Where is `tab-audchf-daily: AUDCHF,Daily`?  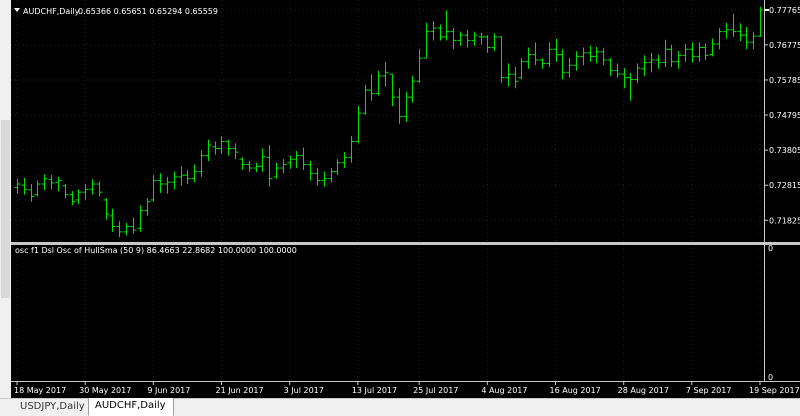 tab-audchf-daily: AUDCHF,Daily is located at coordinates (131, 407).